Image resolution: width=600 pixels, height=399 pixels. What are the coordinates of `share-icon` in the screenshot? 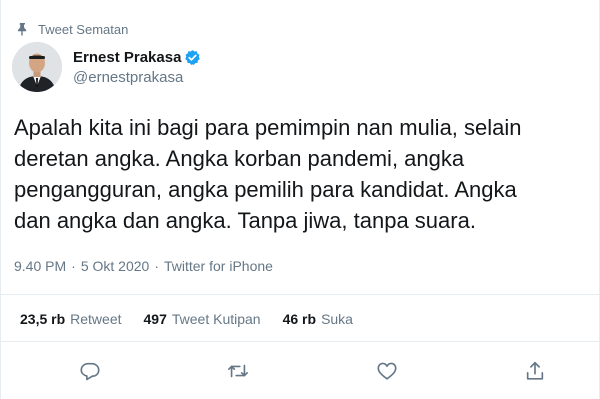 It's located at (535, 370).